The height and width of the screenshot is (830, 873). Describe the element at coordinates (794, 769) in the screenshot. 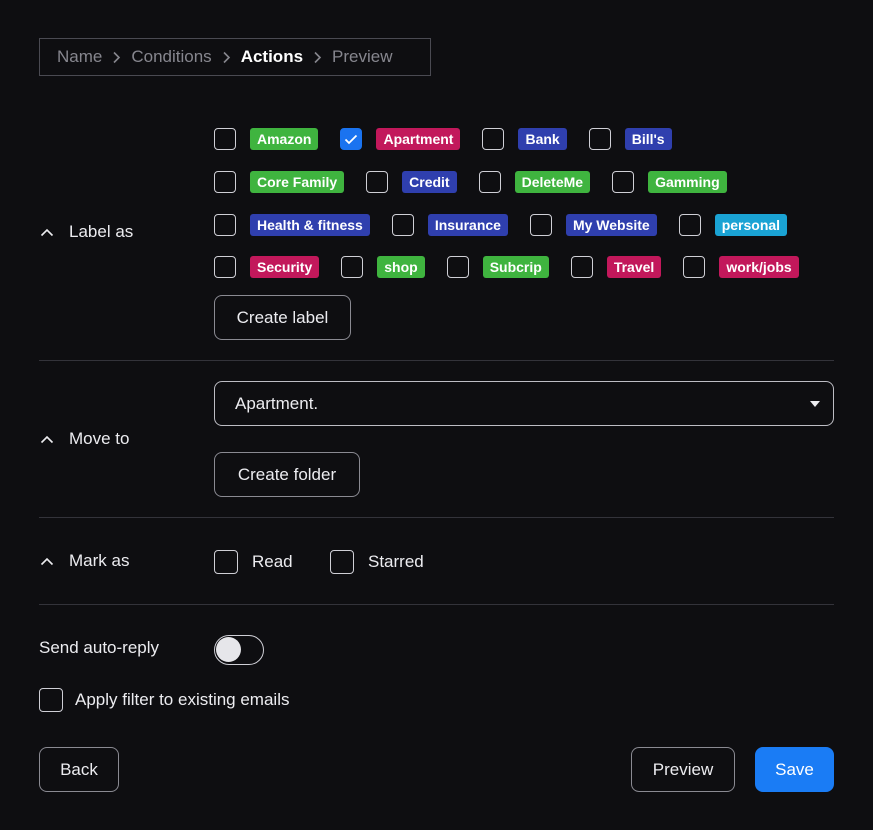

I see `save-button: Save` at that location.